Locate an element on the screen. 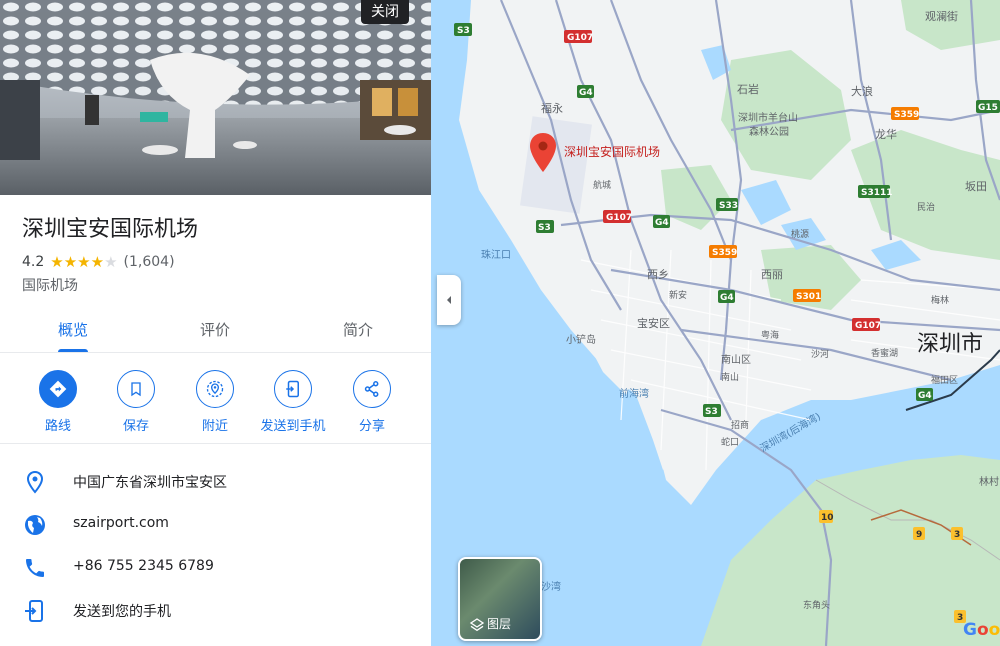  address-text: 中国广东省深圳市宝安区 is located at coordinates (150, 483).